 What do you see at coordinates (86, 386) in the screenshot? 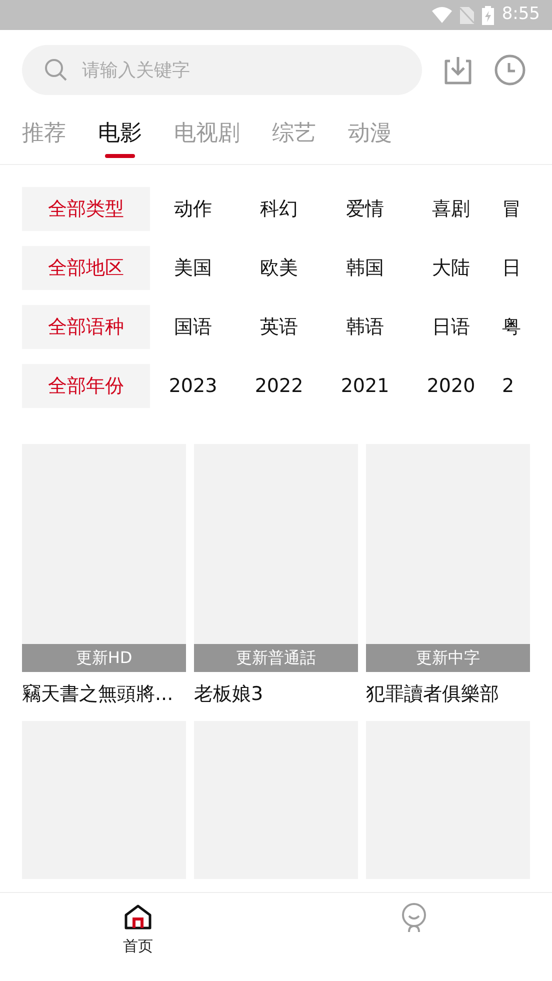
I see `filter-option: 全部年份` at bounding box center [86, 386].